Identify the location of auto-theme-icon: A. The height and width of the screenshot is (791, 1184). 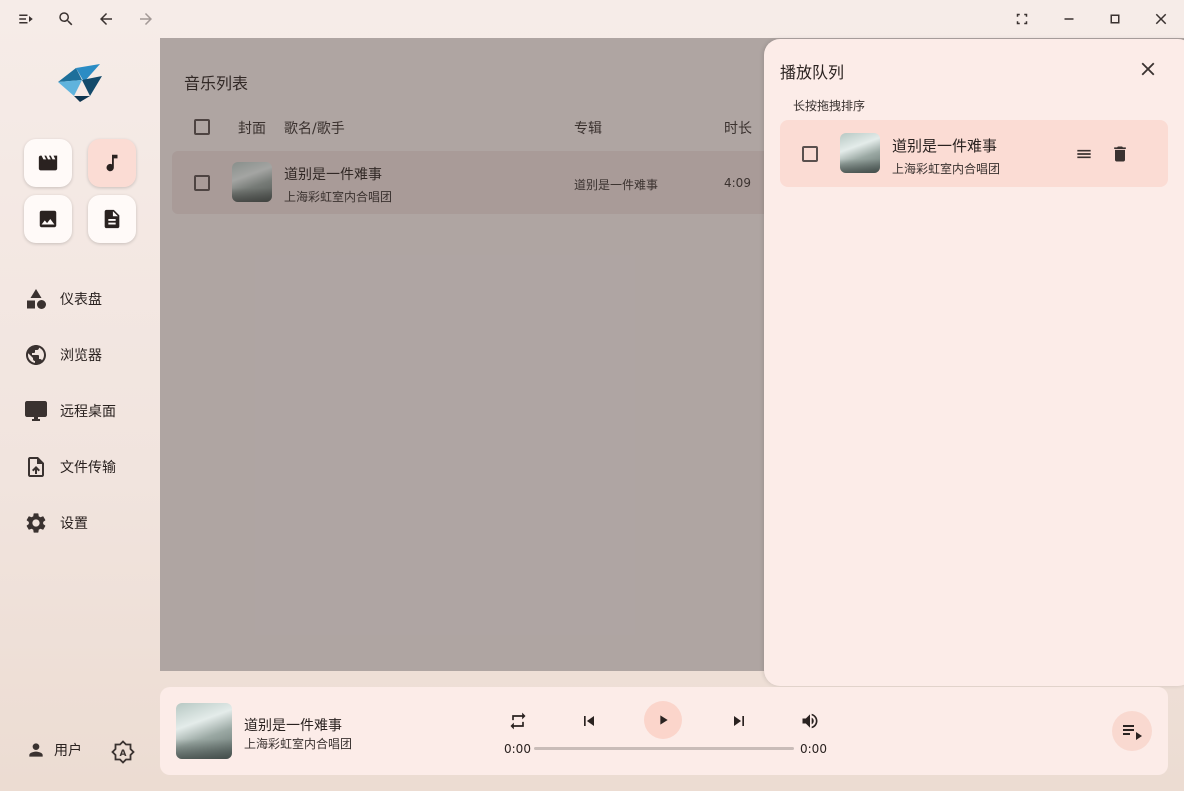
(123, 752).